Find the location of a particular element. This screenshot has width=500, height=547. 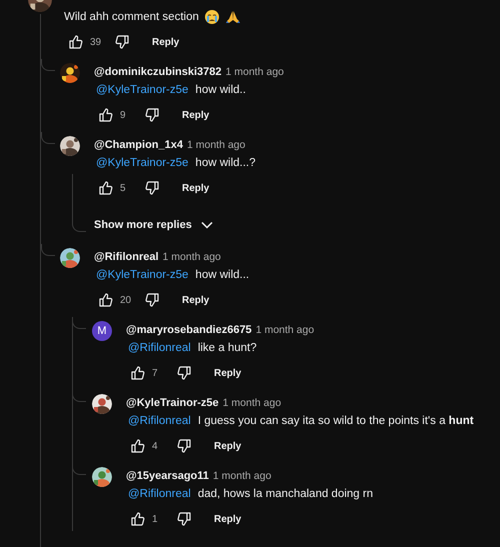

like-count: 9 is located at coordinates (123, 115).